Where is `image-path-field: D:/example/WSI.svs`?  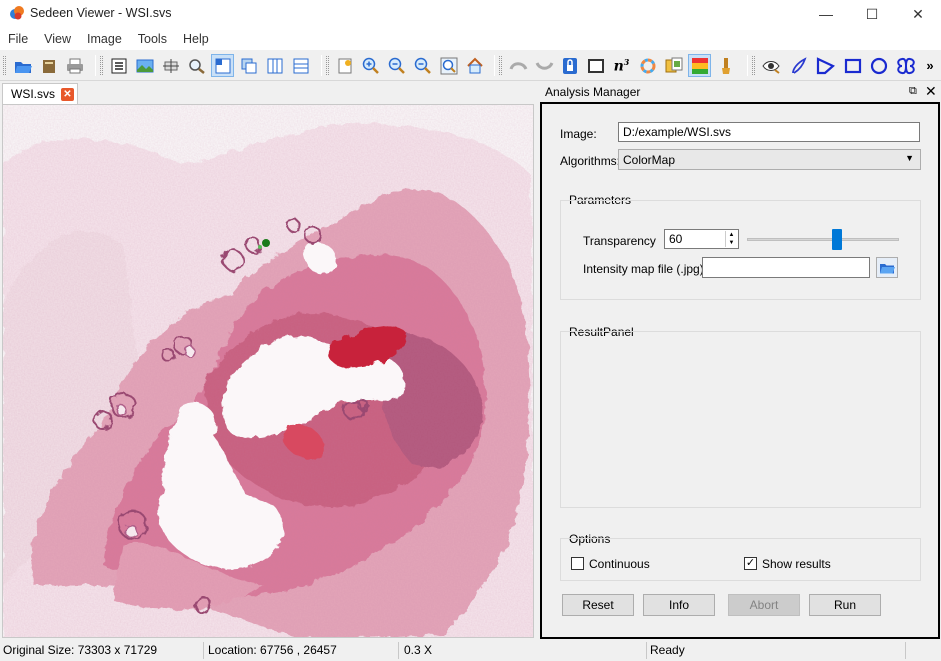 image-path-field: D:/example/WSI.svs is located at coordinates (769, 132).